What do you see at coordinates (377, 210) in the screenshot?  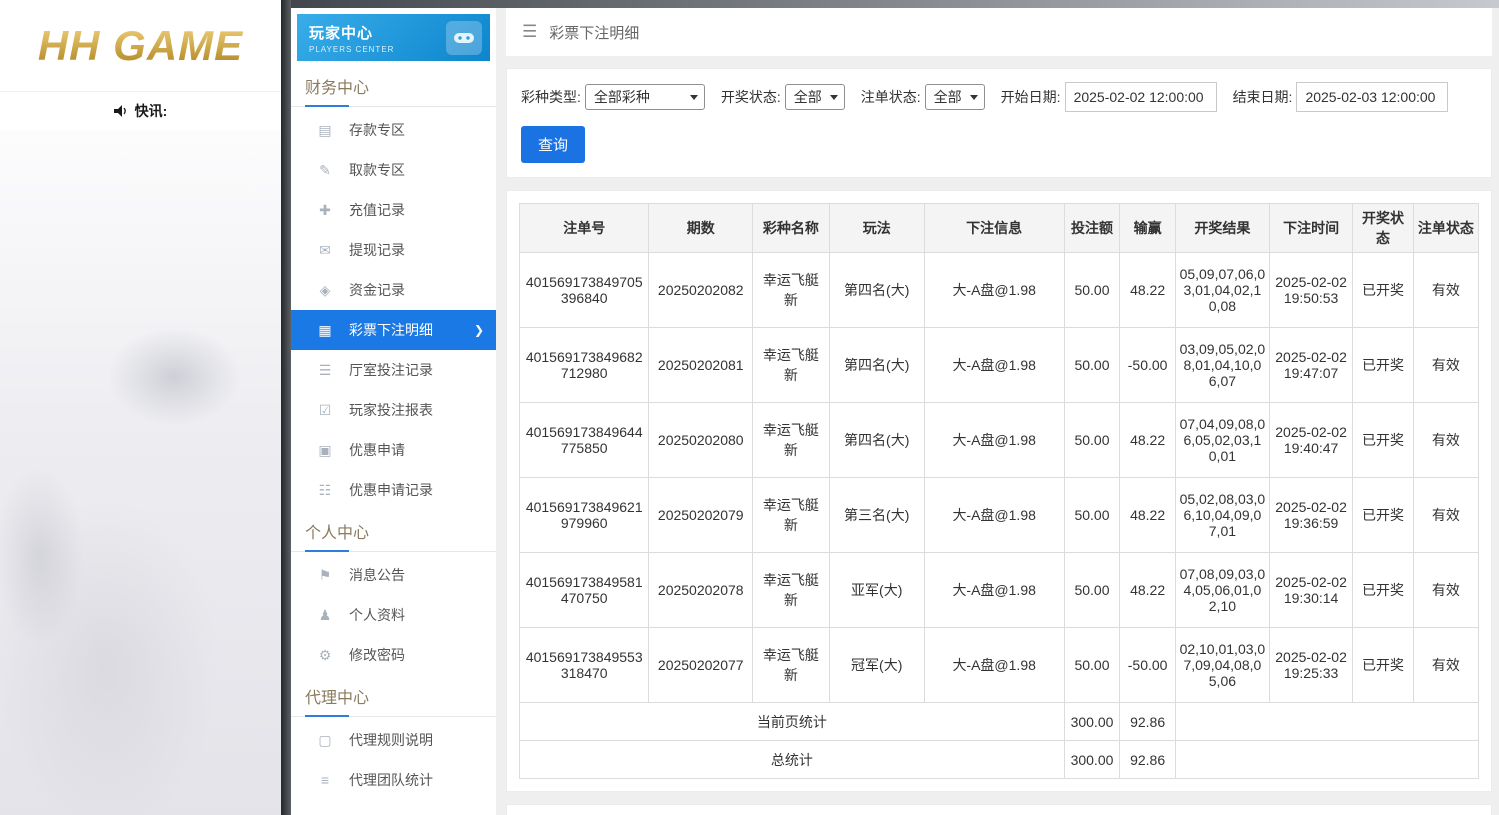 I see `sidebar-item-label: 充值记录` at bounding box center [377, 210].